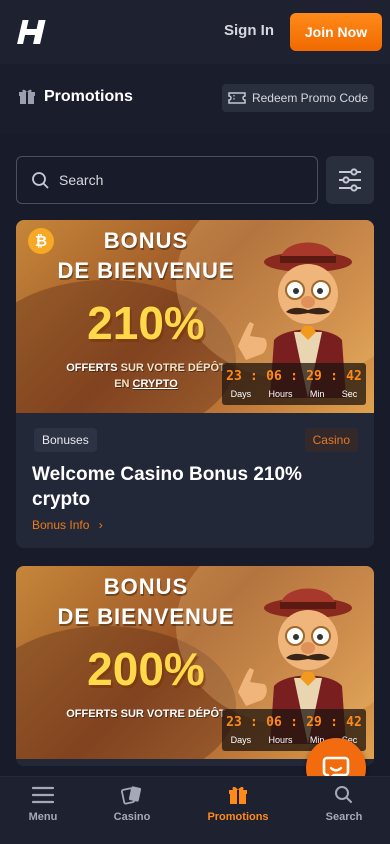 Image resolution: width=390 pixels, height=844 pixels. What do you see at coordinates (43, 817) in the screenshot?
I see `nav-menu-label: Menu` at bounding box center [43, 817].